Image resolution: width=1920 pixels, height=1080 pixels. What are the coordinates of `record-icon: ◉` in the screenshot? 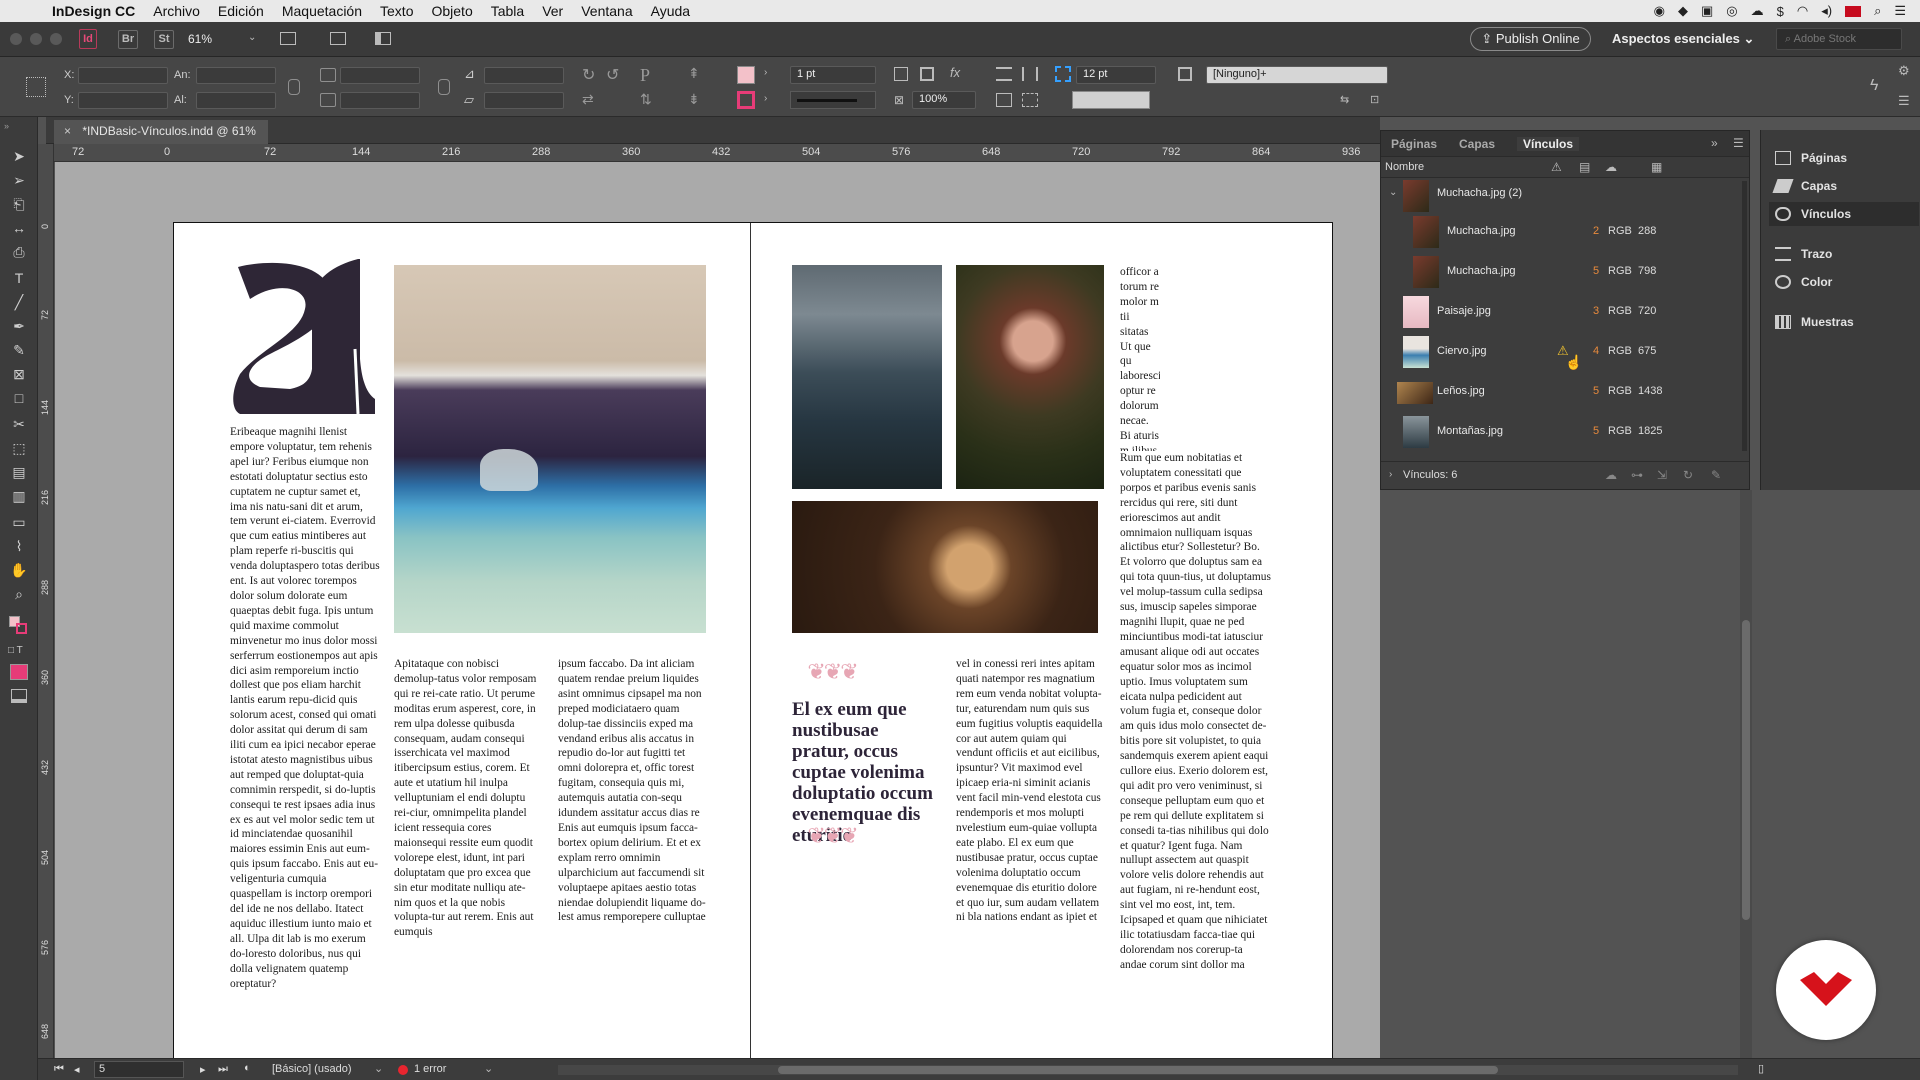 It's located at (1659, 11).